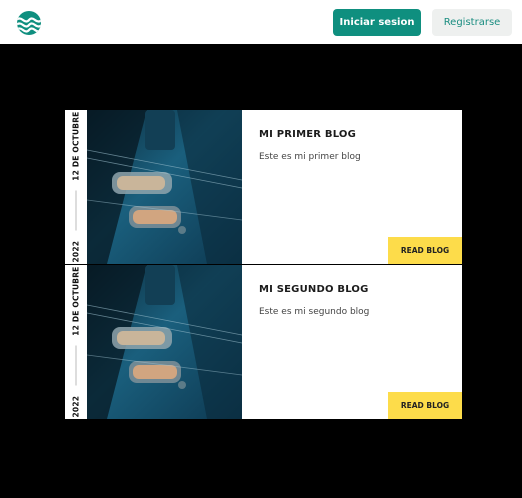 The height and width of the screenshot is (498, 522). Describe the element at coordinates (29, 23) in the screenshot. I see `waves-icon` at that location.